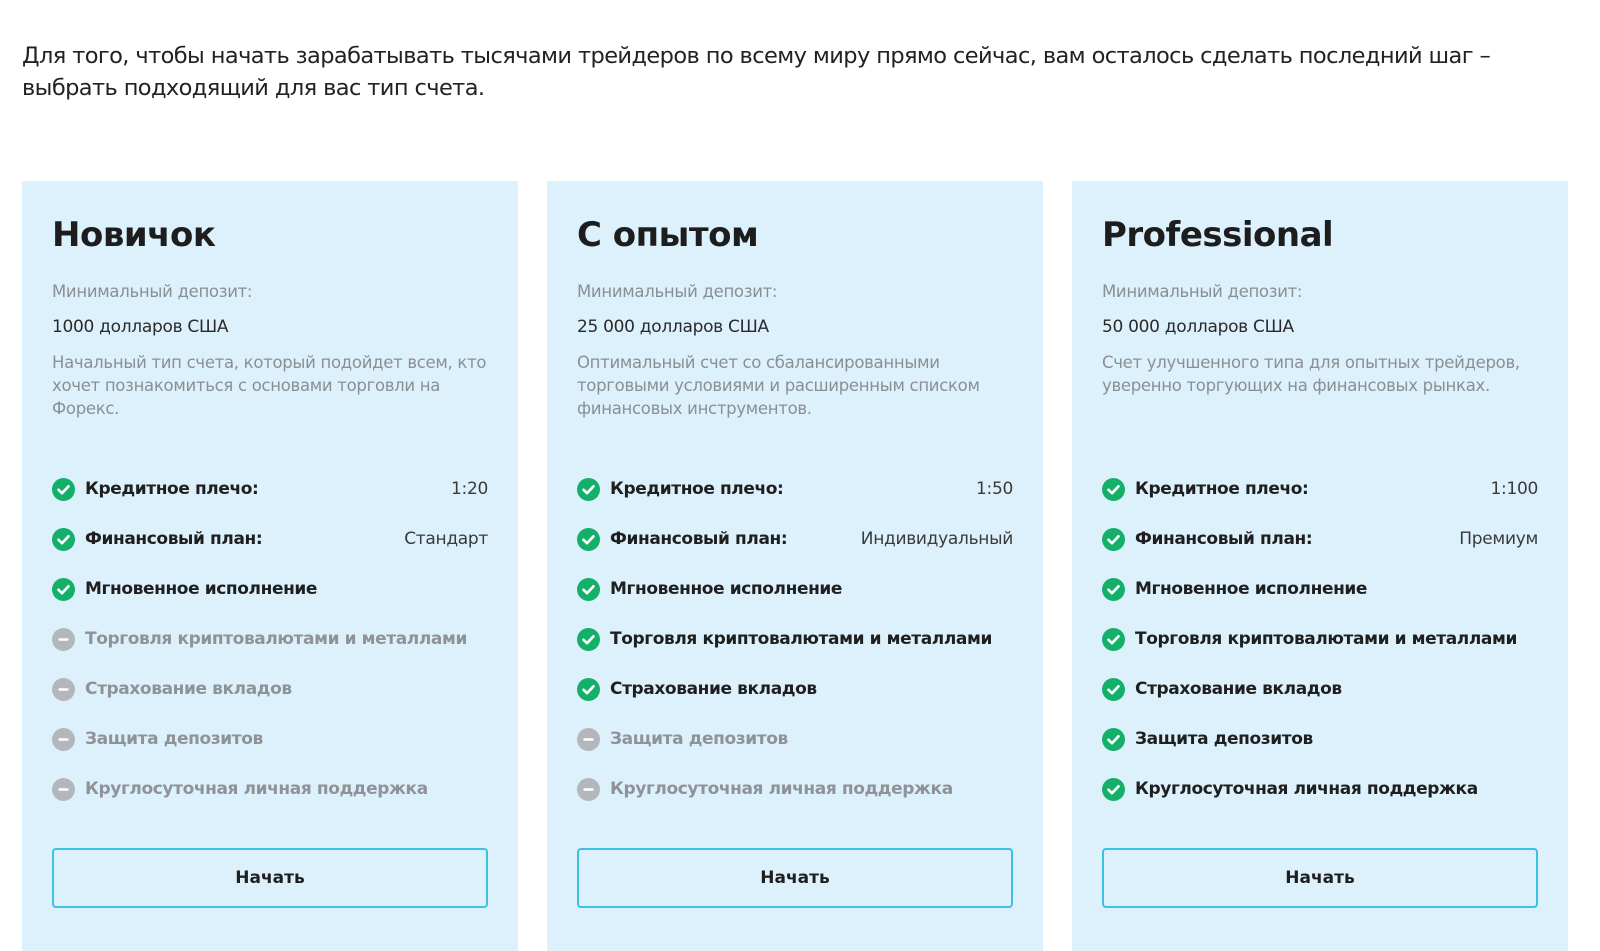 The width and height of the screenshot is (1600, 951). Describe the element at coordinates (795, 539) in the screenshot. I see `feature-item: Финансовый план: Индивидуальный` at that location.